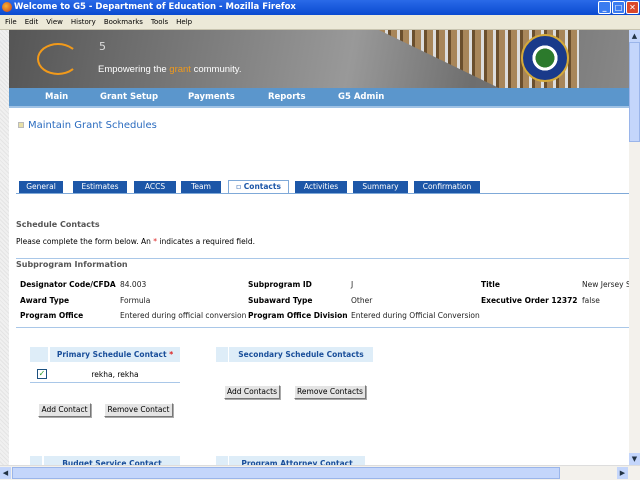  What do you see at coordinates (7, 7) in the screenshot?
I see `firefox-icon` at bounding box center [7, 7].